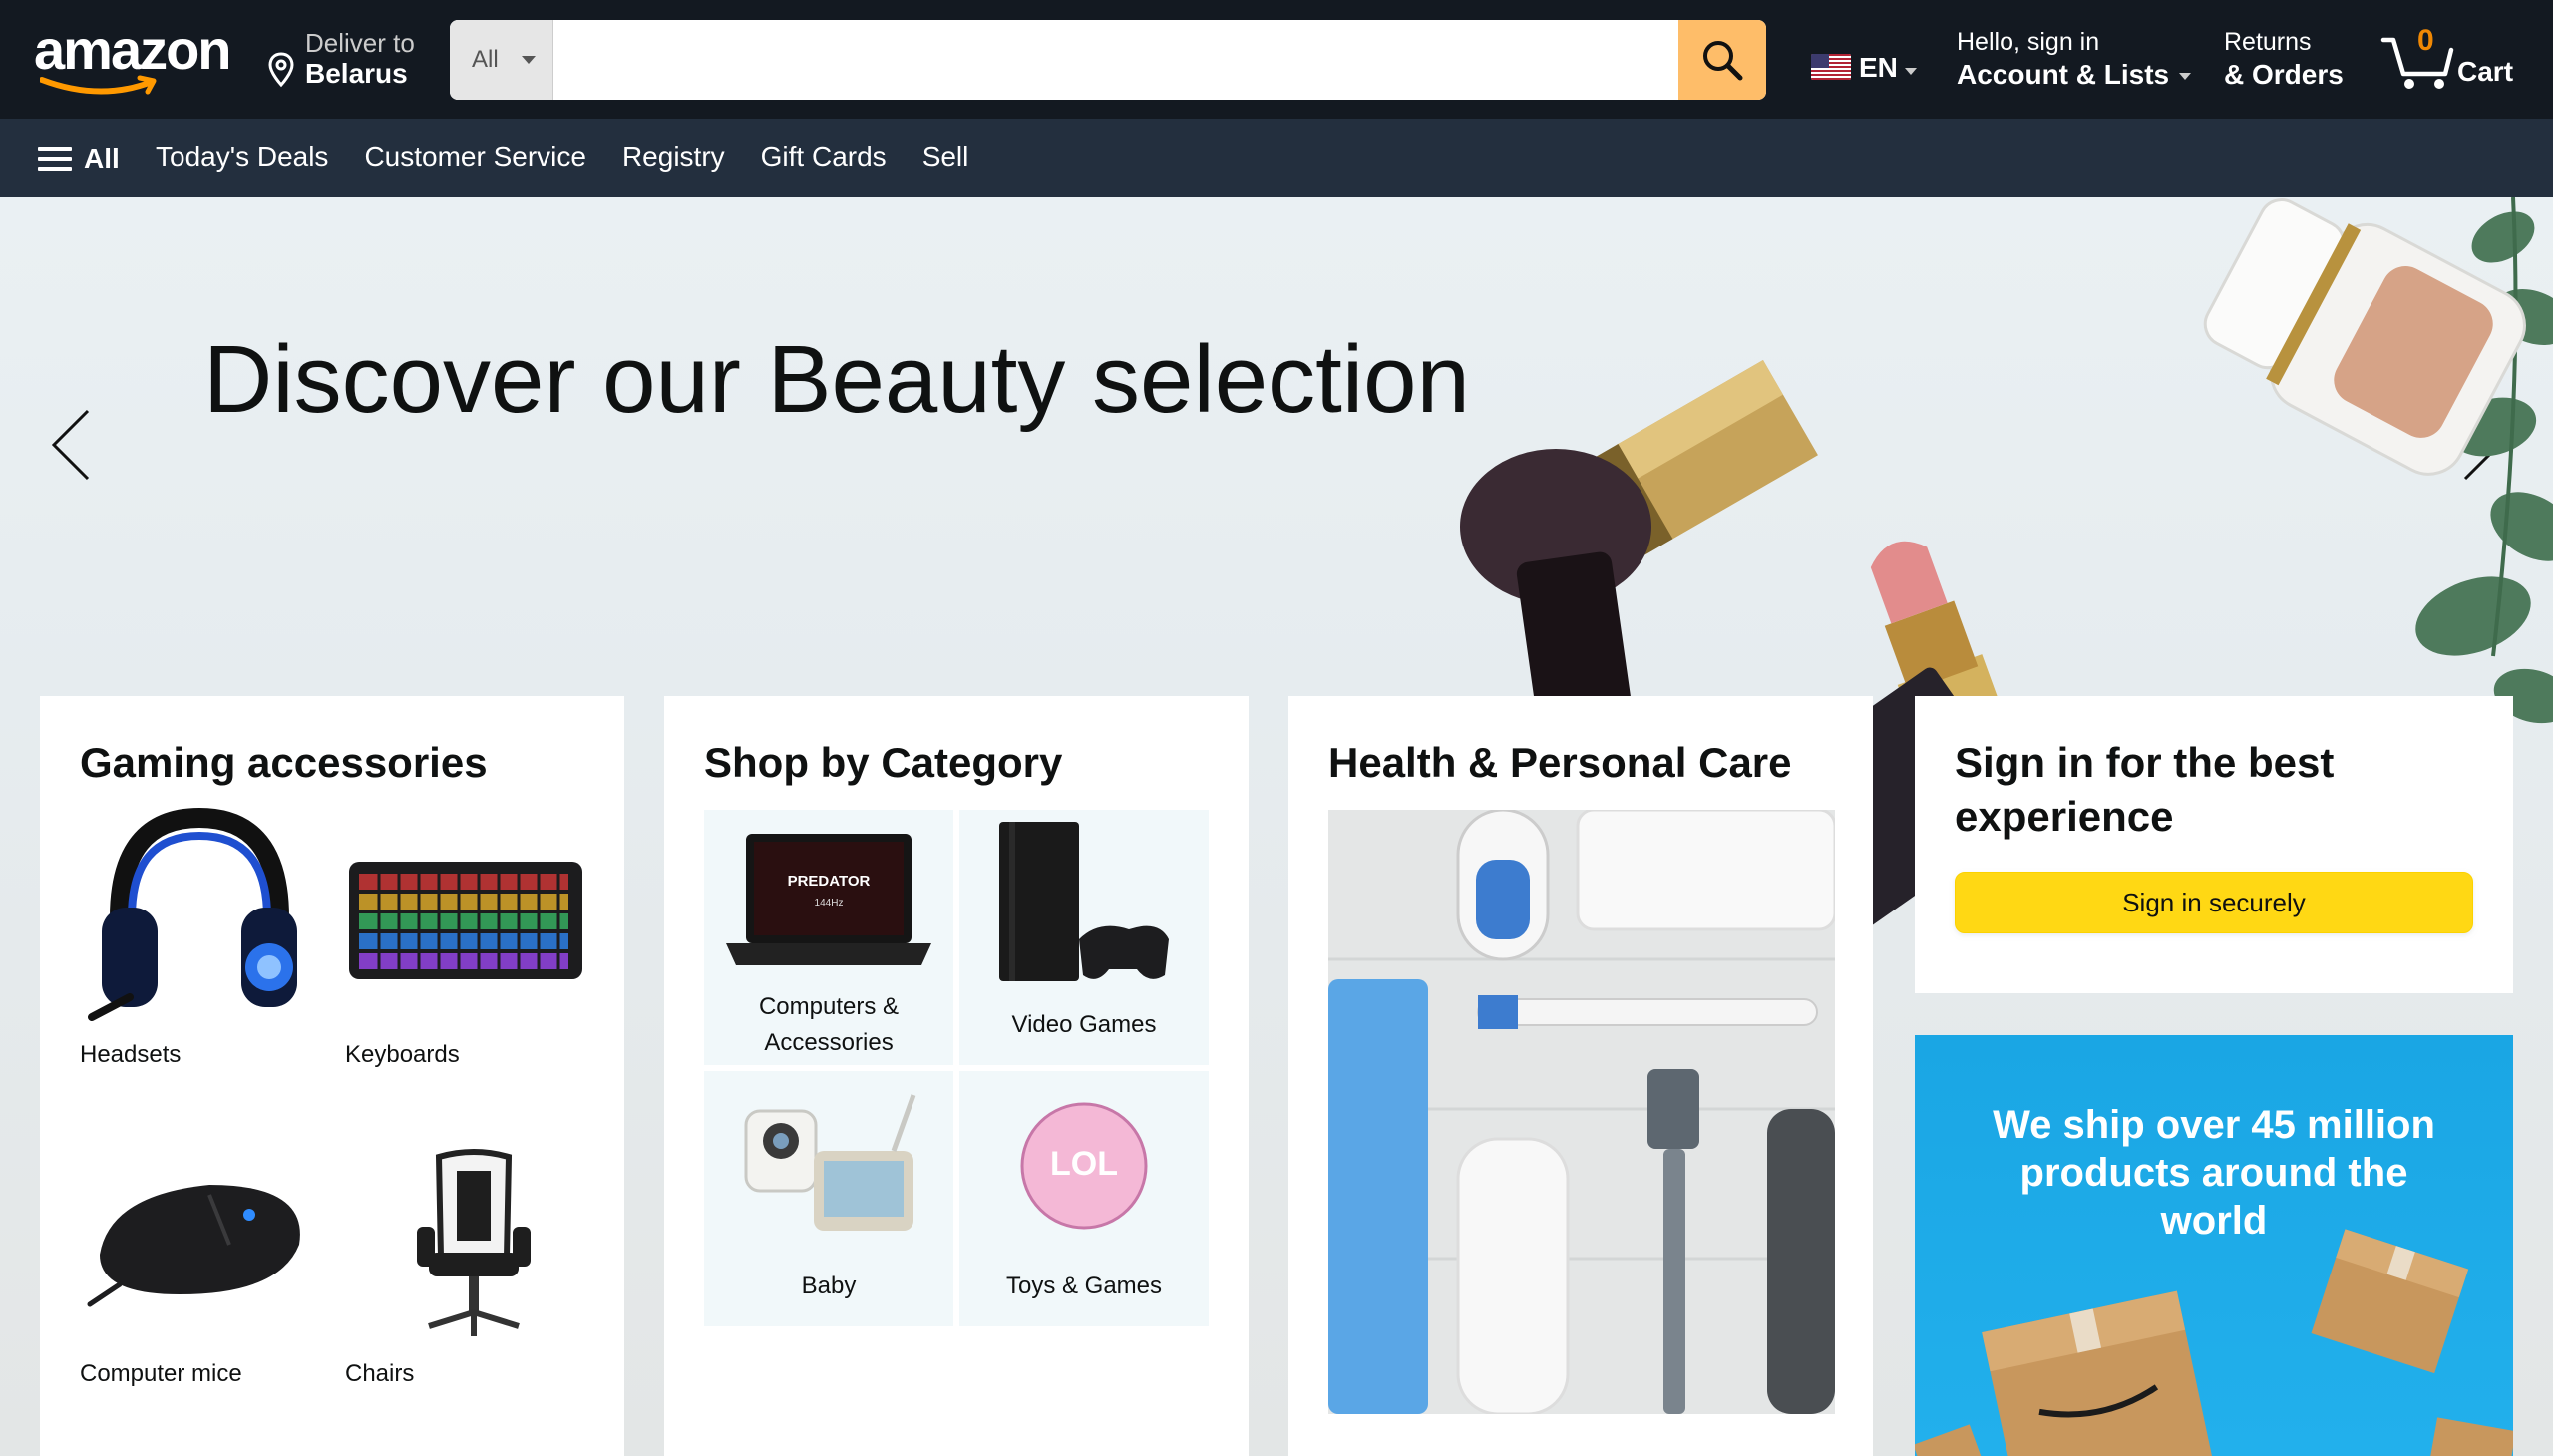  Describe the element at coordinates (830, 1162) in the screenshot. I see `baby-monitor-image` at that location.